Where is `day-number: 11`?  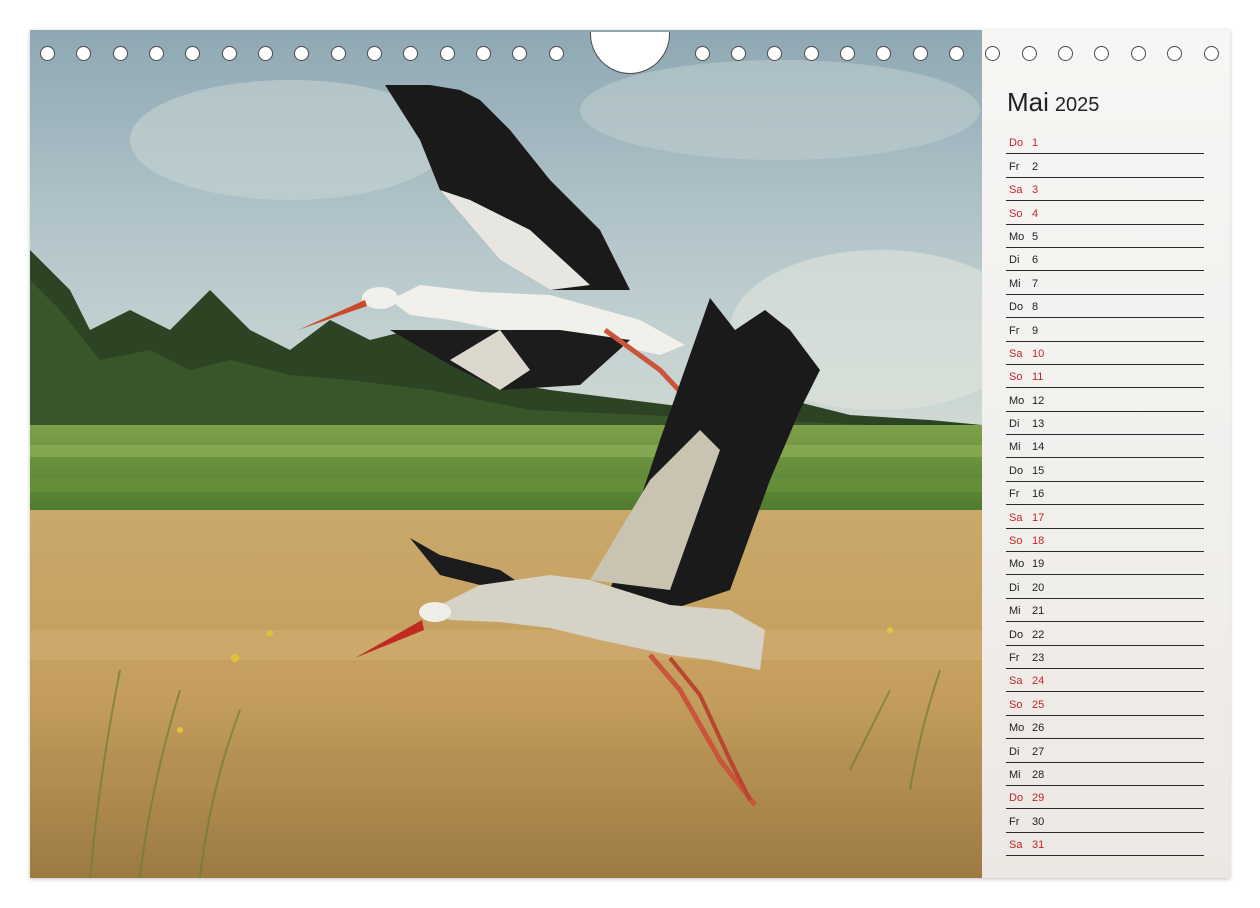
day-number: 11 is located at coordinates (1038, 377).